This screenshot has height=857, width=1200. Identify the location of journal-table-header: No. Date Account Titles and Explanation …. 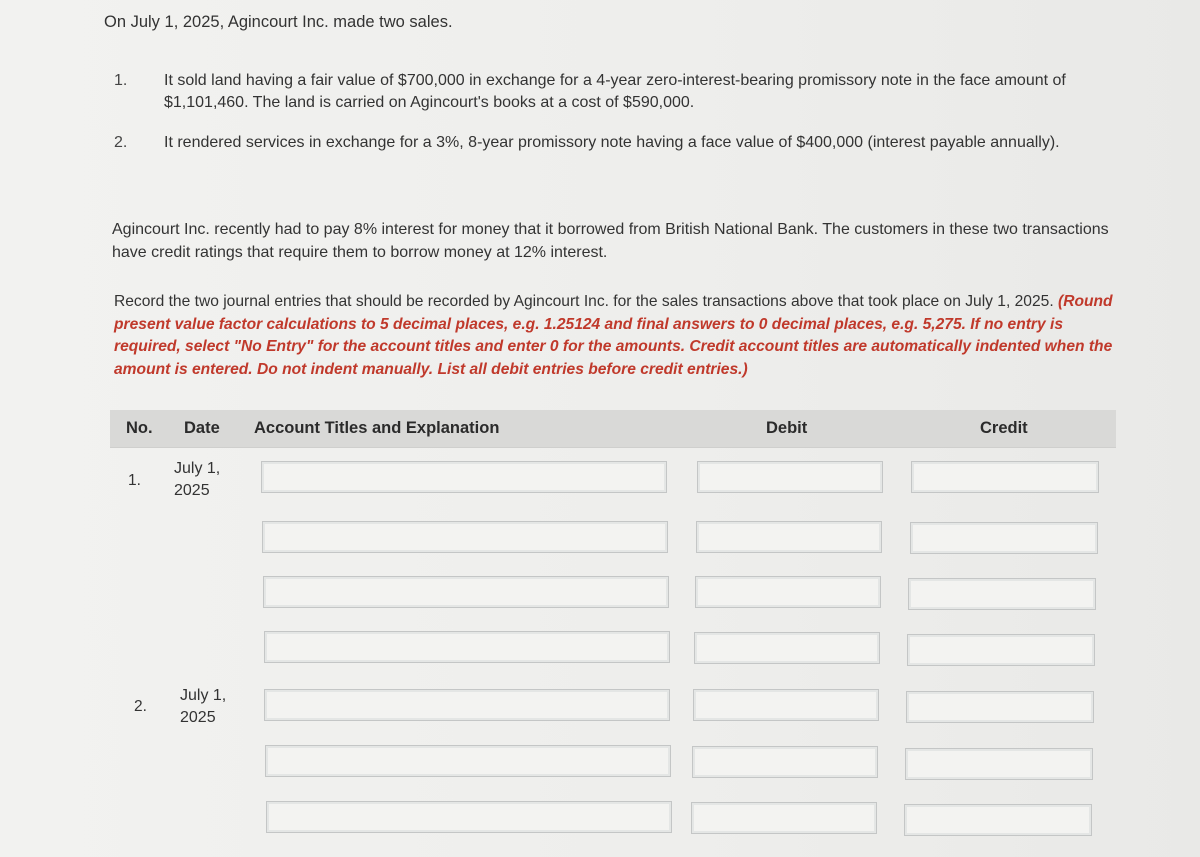
(613, 429).